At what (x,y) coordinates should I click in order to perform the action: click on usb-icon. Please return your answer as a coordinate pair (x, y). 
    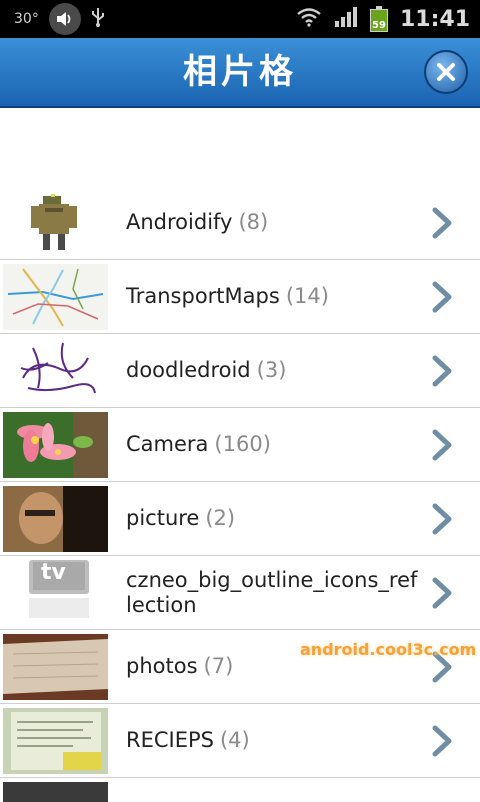
    Looking at the image, I should click on (98, 19).